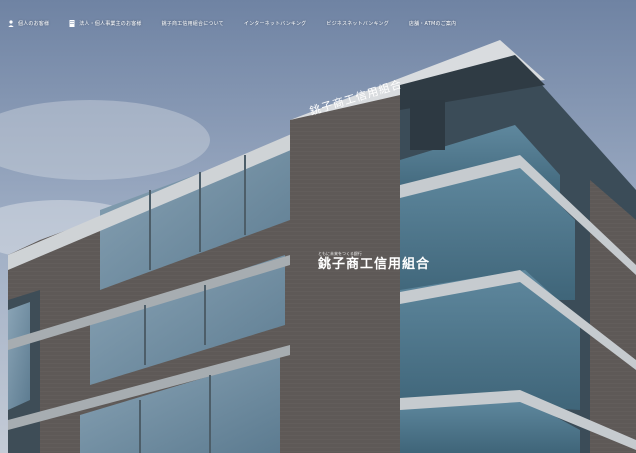 Image resolution: width=636 pixels, height=453 pixels. I want to click on person-icon, so click(11, 23).